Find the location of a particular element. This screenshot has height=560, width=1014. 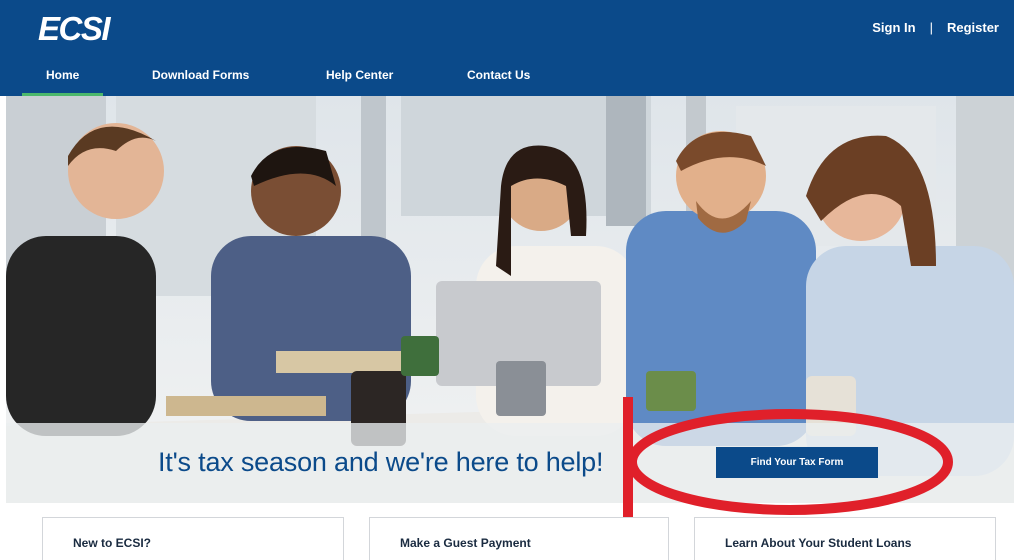

account-links: Sign In | Register is located at coordinates (935, 27).